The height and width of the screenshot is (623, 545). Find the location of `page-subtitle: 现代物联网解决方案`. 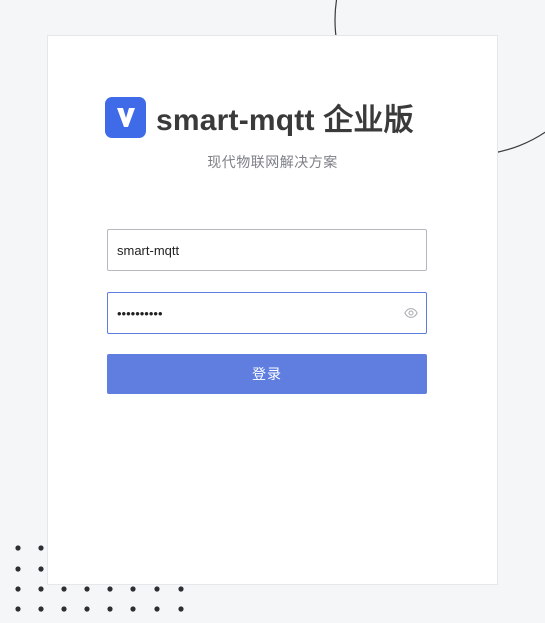

page-subtitle: 现代物联网解决方案 is located at coordinates (272, 163).